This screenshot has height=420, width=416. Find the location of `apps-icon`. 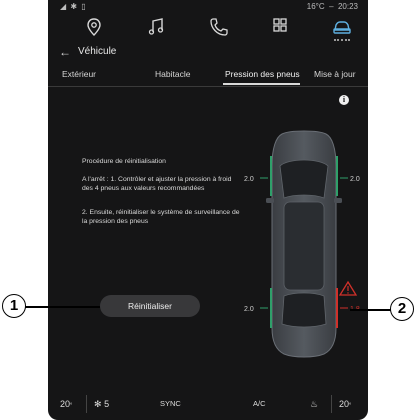

apps-icon is located at coordinates (280, 27).